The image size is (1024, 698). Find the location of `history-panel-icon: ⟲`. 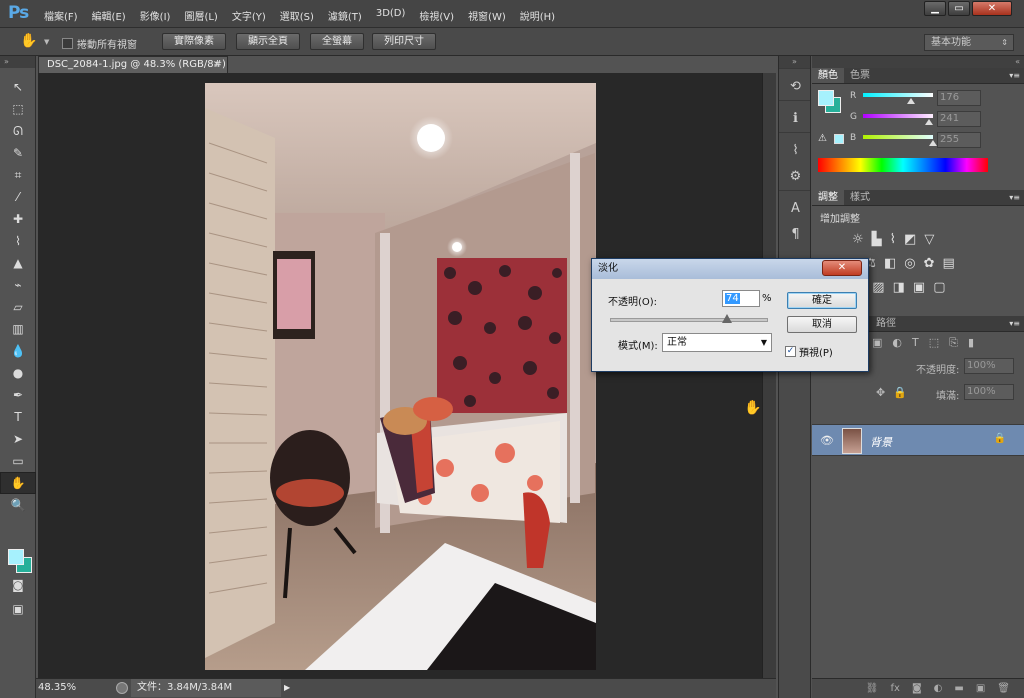

history-panel-icon: ⟲ is located at coordinates (795, 87).